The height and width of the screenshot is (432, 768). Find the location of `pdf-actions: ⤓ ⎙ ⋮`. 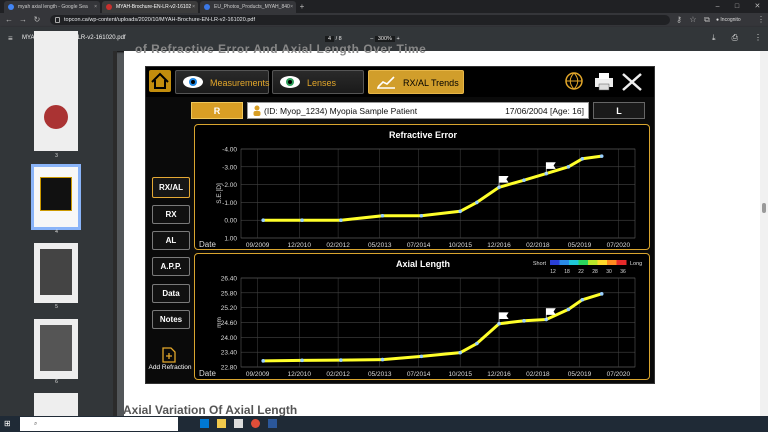

pdf-actions: ⤓ ⎙ ⋮ is located at coordinates (737, 39).